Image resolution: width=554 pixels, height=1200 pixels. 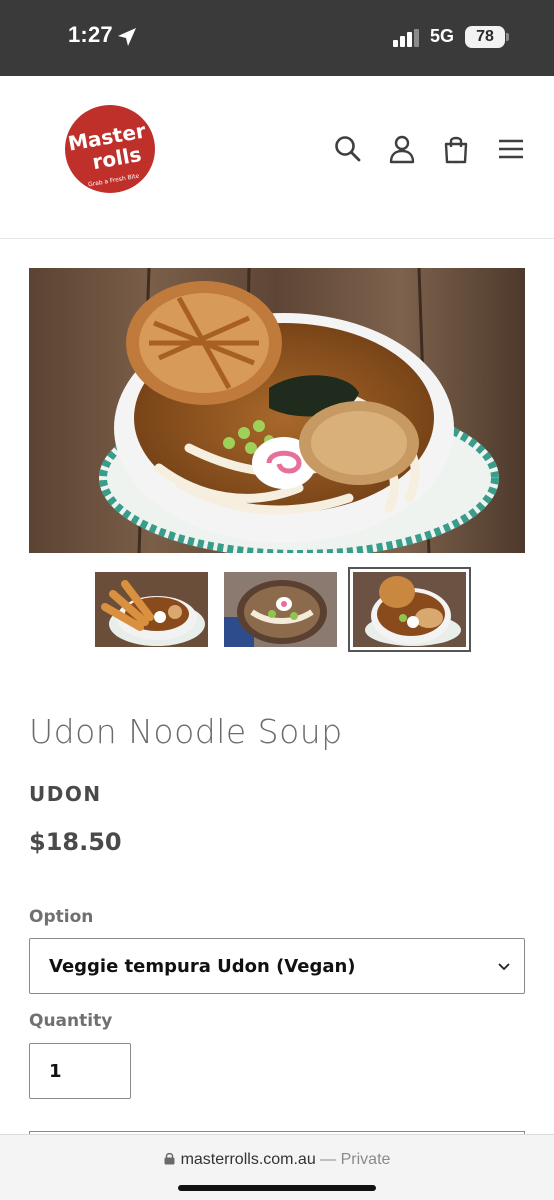 What do you see at coordinates (402, 149) in the screenshot?
I see `account-icon` at bounding box center [402, 149].